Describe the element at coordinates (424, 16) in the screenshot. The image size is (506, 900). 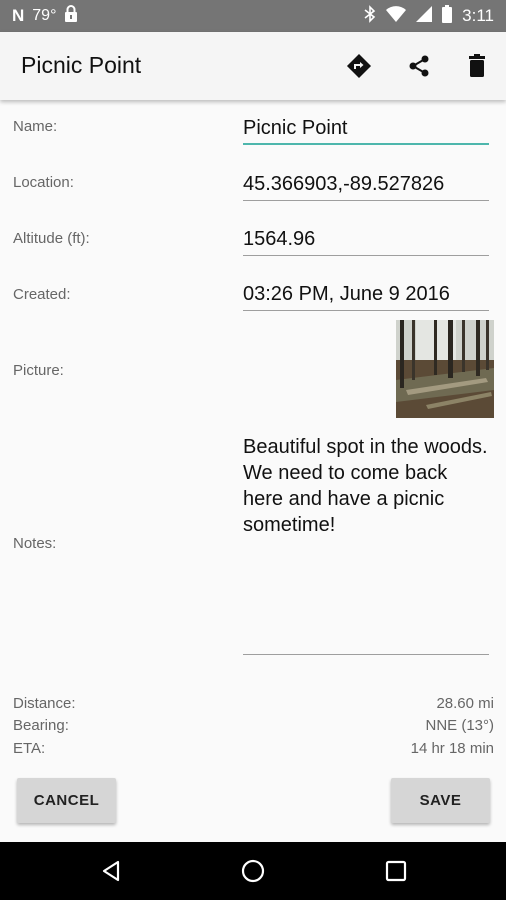
I see `signal-icon` at that location.